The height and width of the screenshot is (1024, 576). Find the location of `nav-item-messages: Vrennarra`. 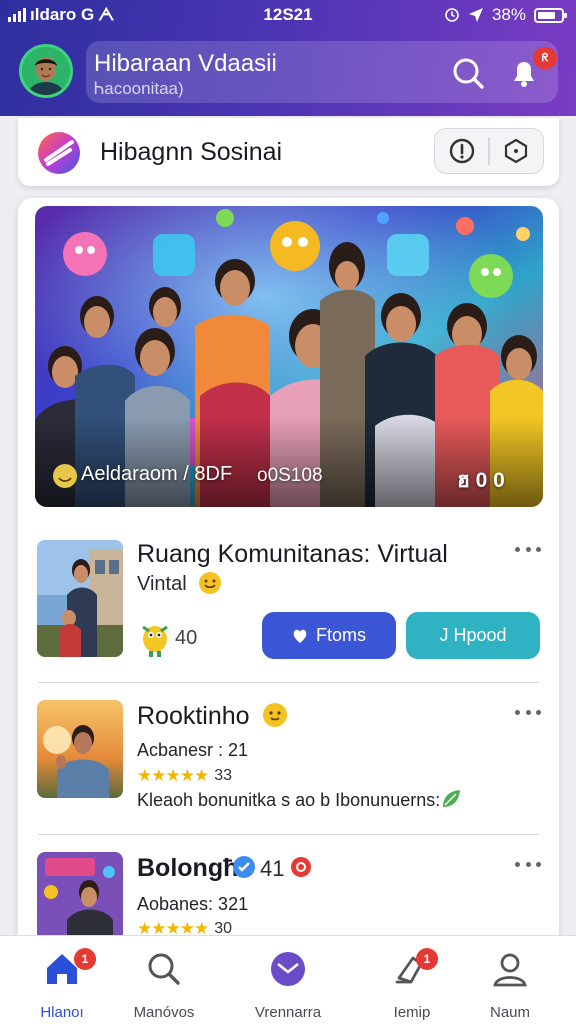

nav-item-messages: Vrennarra is located at coordinates (288, 984).